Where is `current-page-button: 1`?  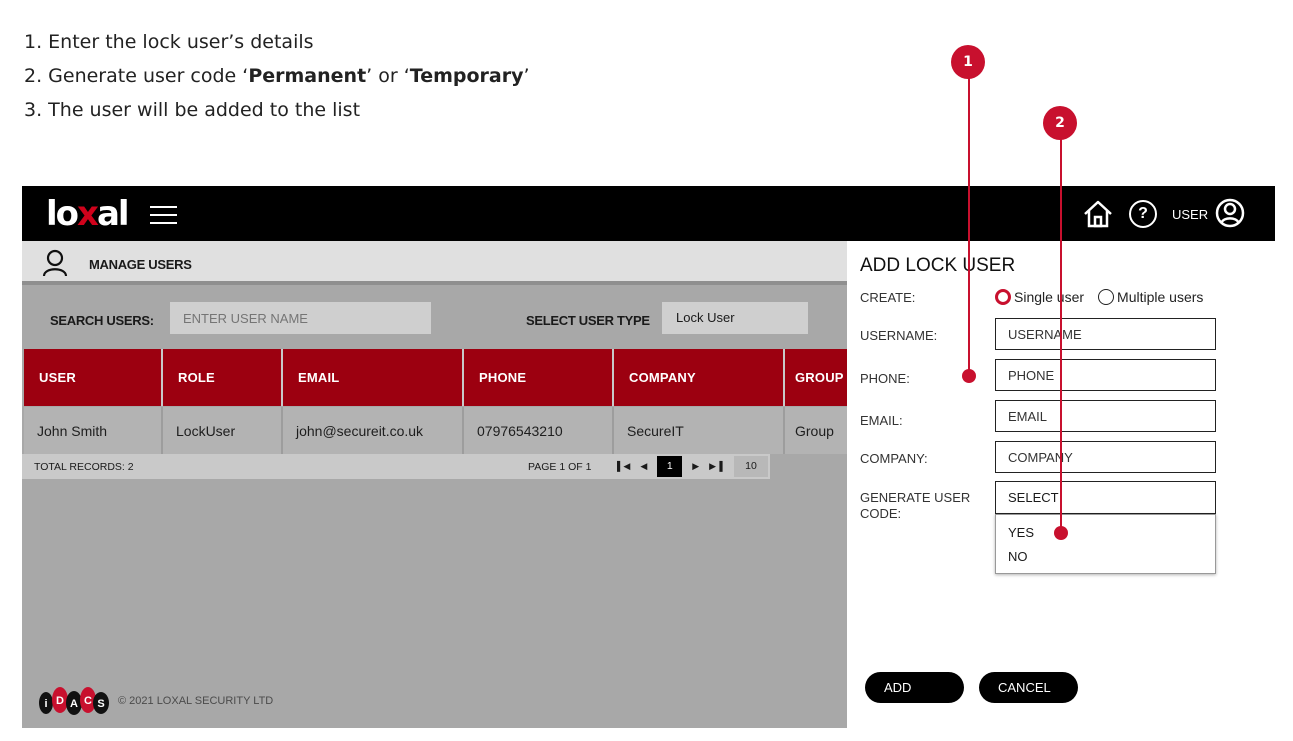 current-page-button: 1 is located at coordinates (670, 466).